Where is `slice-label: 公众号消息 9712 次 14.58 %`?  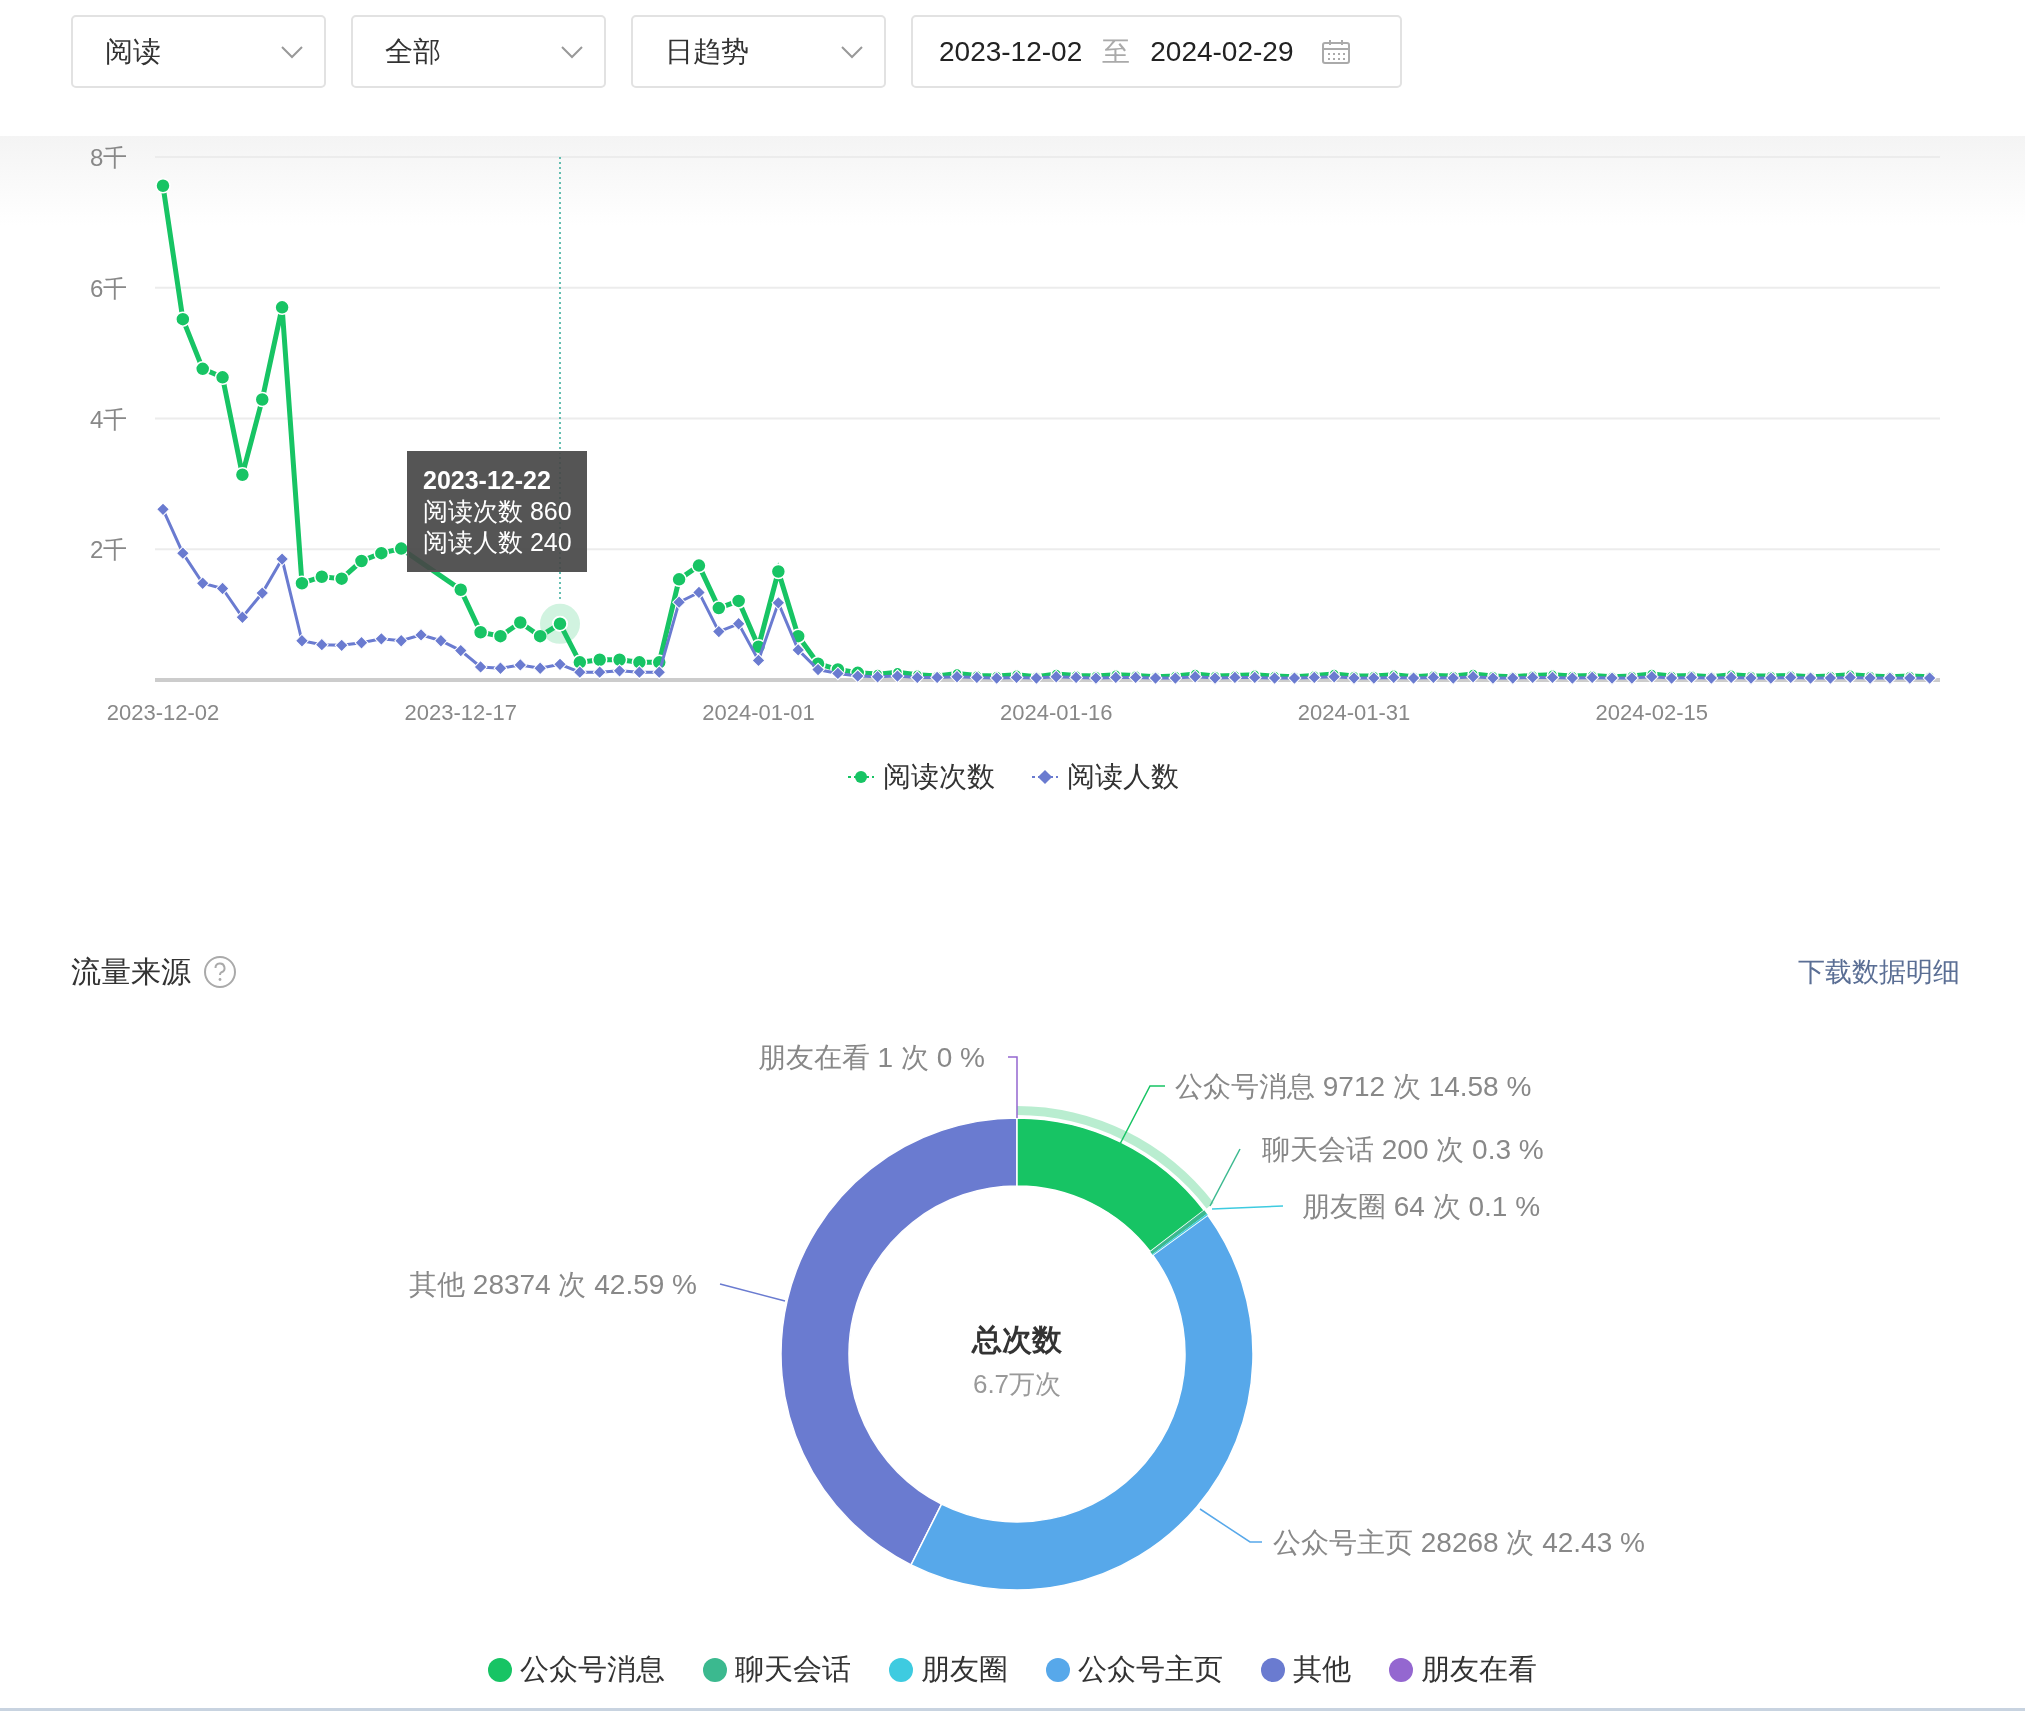
slice-label: 公众号消息 9712 次 14.58 % is located at coordinates (1353, 1086).